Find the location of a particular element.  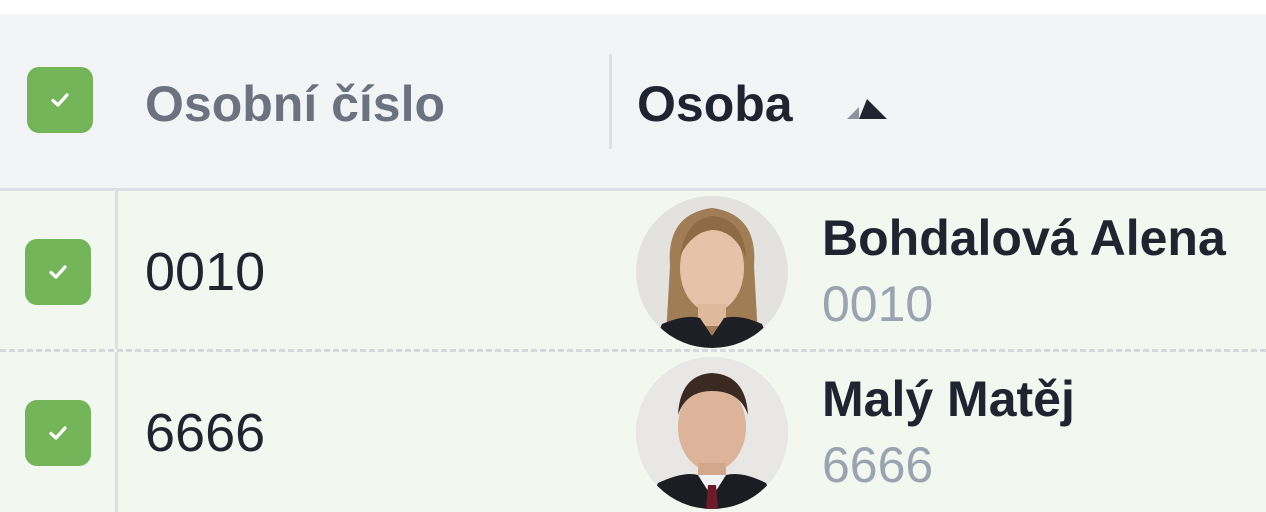

personal-number-cell: 6666 is located at coordinates (205, 433).